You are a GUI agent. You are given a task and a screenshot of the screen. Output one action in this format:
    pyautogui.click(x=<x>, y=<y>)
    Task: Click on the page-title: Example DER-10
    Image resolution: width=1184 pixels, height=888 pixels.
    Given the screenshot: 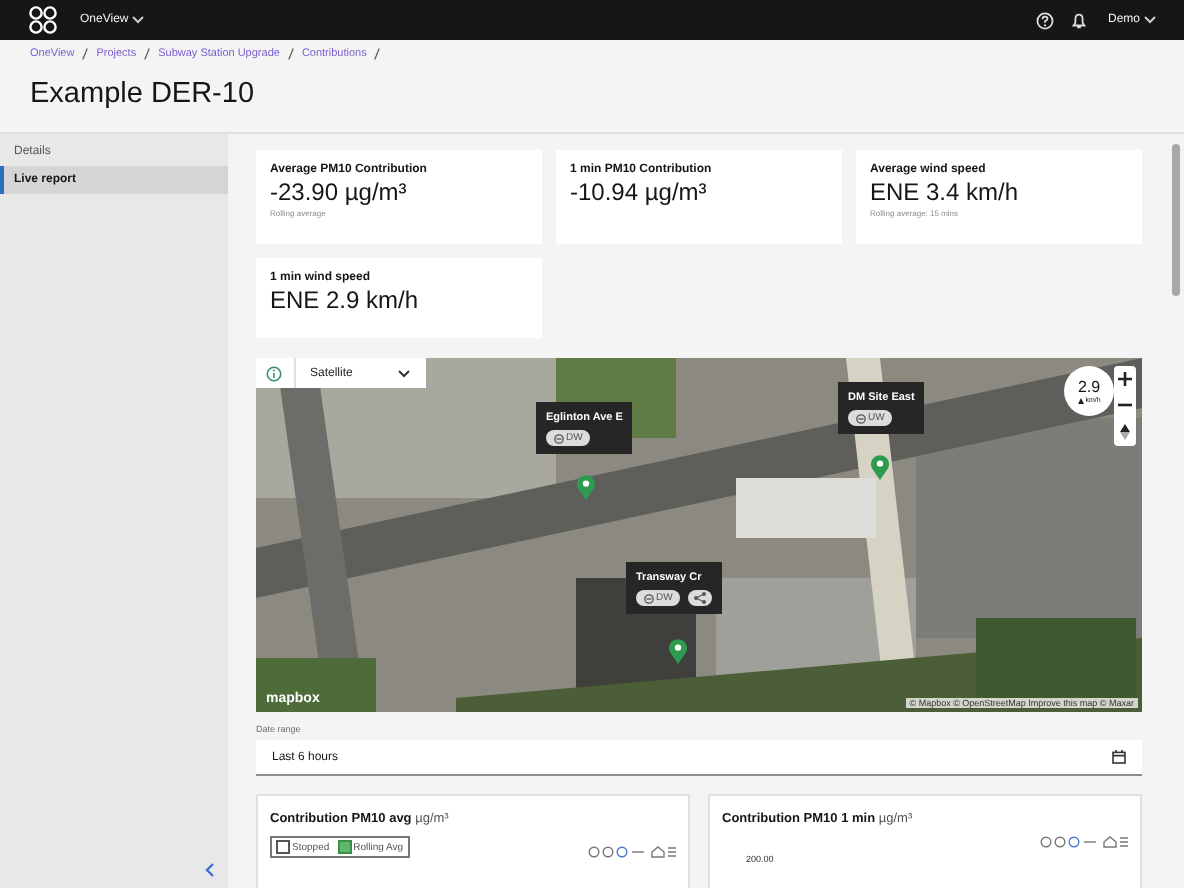 What is the action you would take?
    pyautogui.click(x=143, y=94)
    